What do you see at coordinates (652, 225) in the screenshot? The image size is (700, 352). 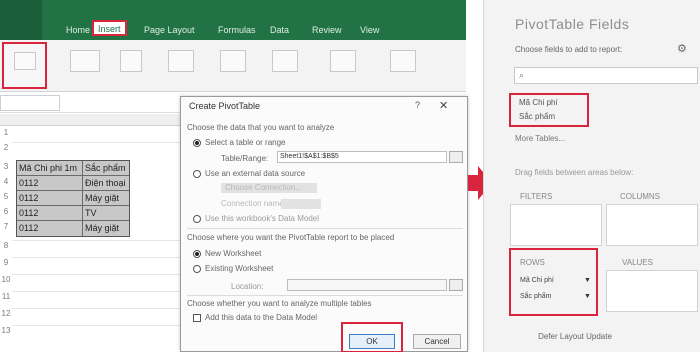 I see `columns-area` at bounding box center [652, 225].